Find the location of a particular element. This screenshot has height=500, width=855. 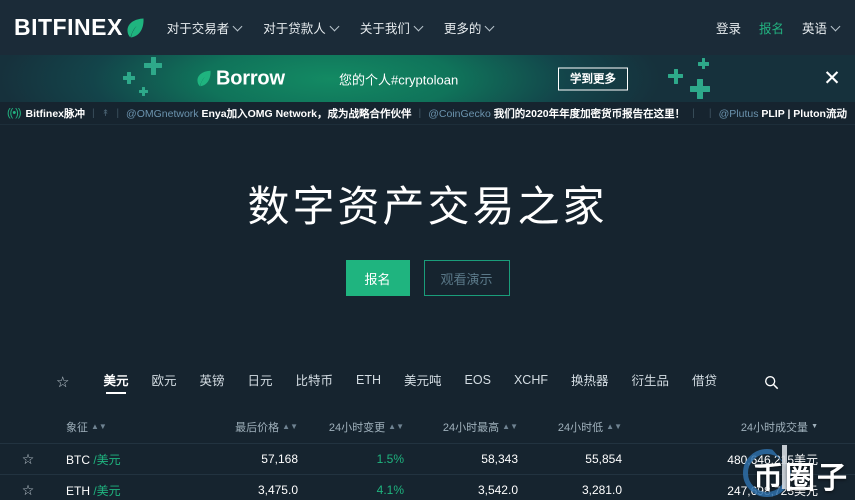

row-high-24h: 3,542.0 is located at coordinates (497, 490).